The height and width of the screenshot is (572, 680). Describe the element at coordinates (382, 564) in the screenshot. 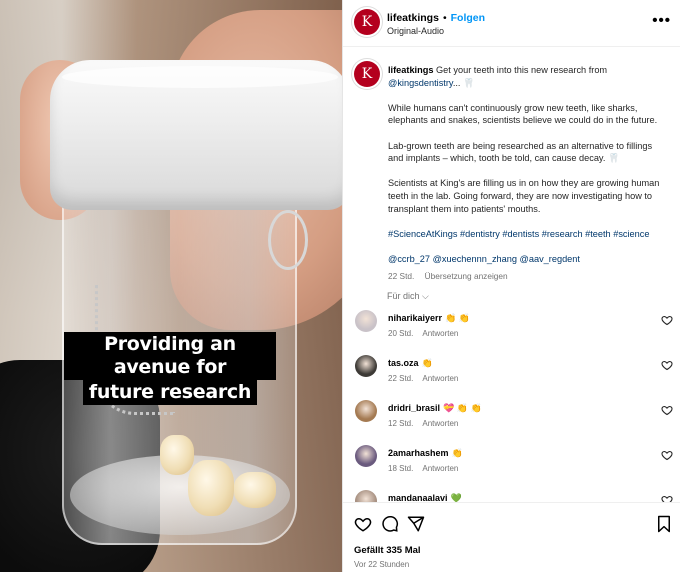

I see `post-age: Vor 22 Stunden` at that location.